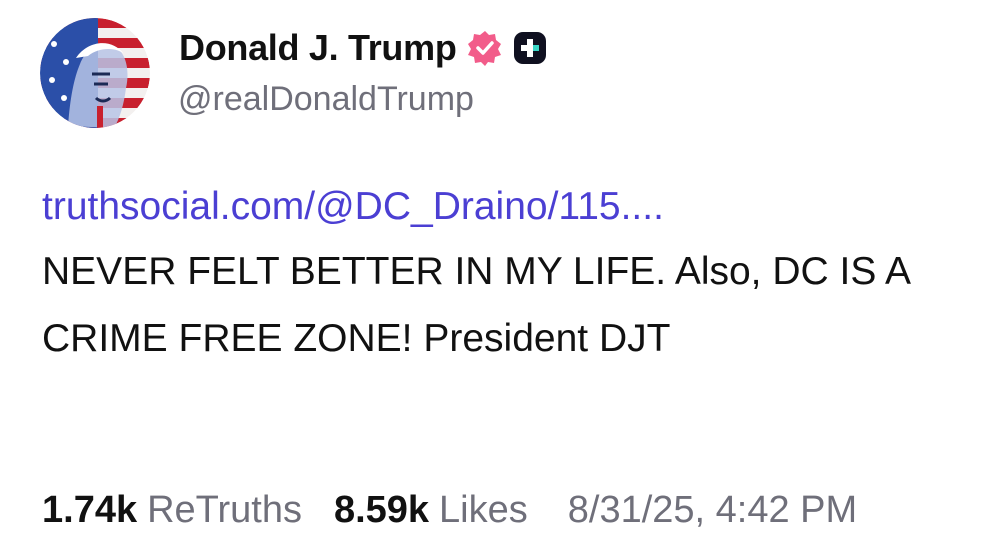  I want to click on retruths-stat: 1.74k ReTruths, so click(172, 510).